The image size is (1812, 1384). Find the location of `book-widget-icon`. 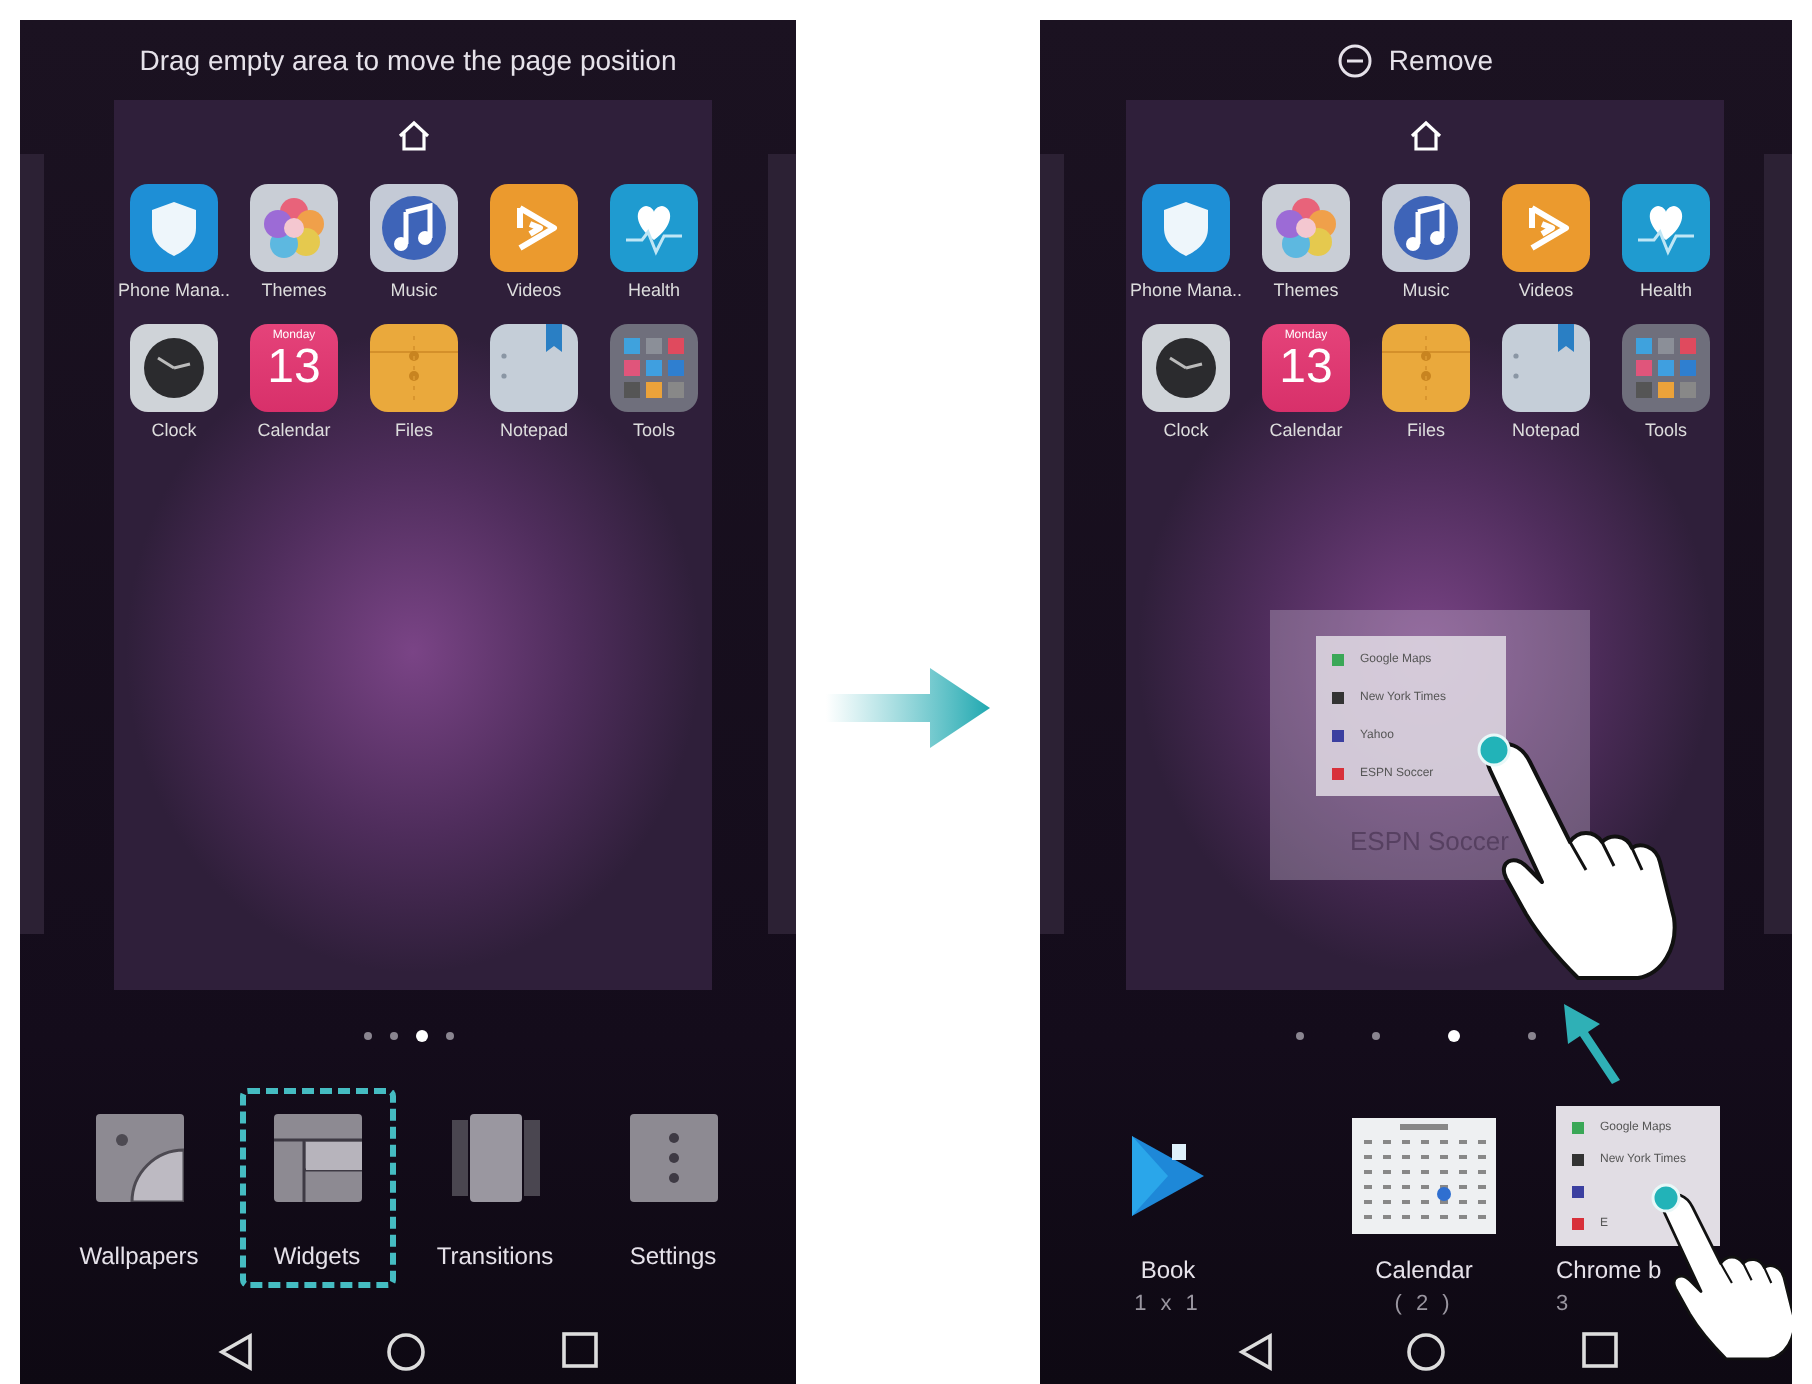

book-widget-icon is located at coordinates (1168, 1176).